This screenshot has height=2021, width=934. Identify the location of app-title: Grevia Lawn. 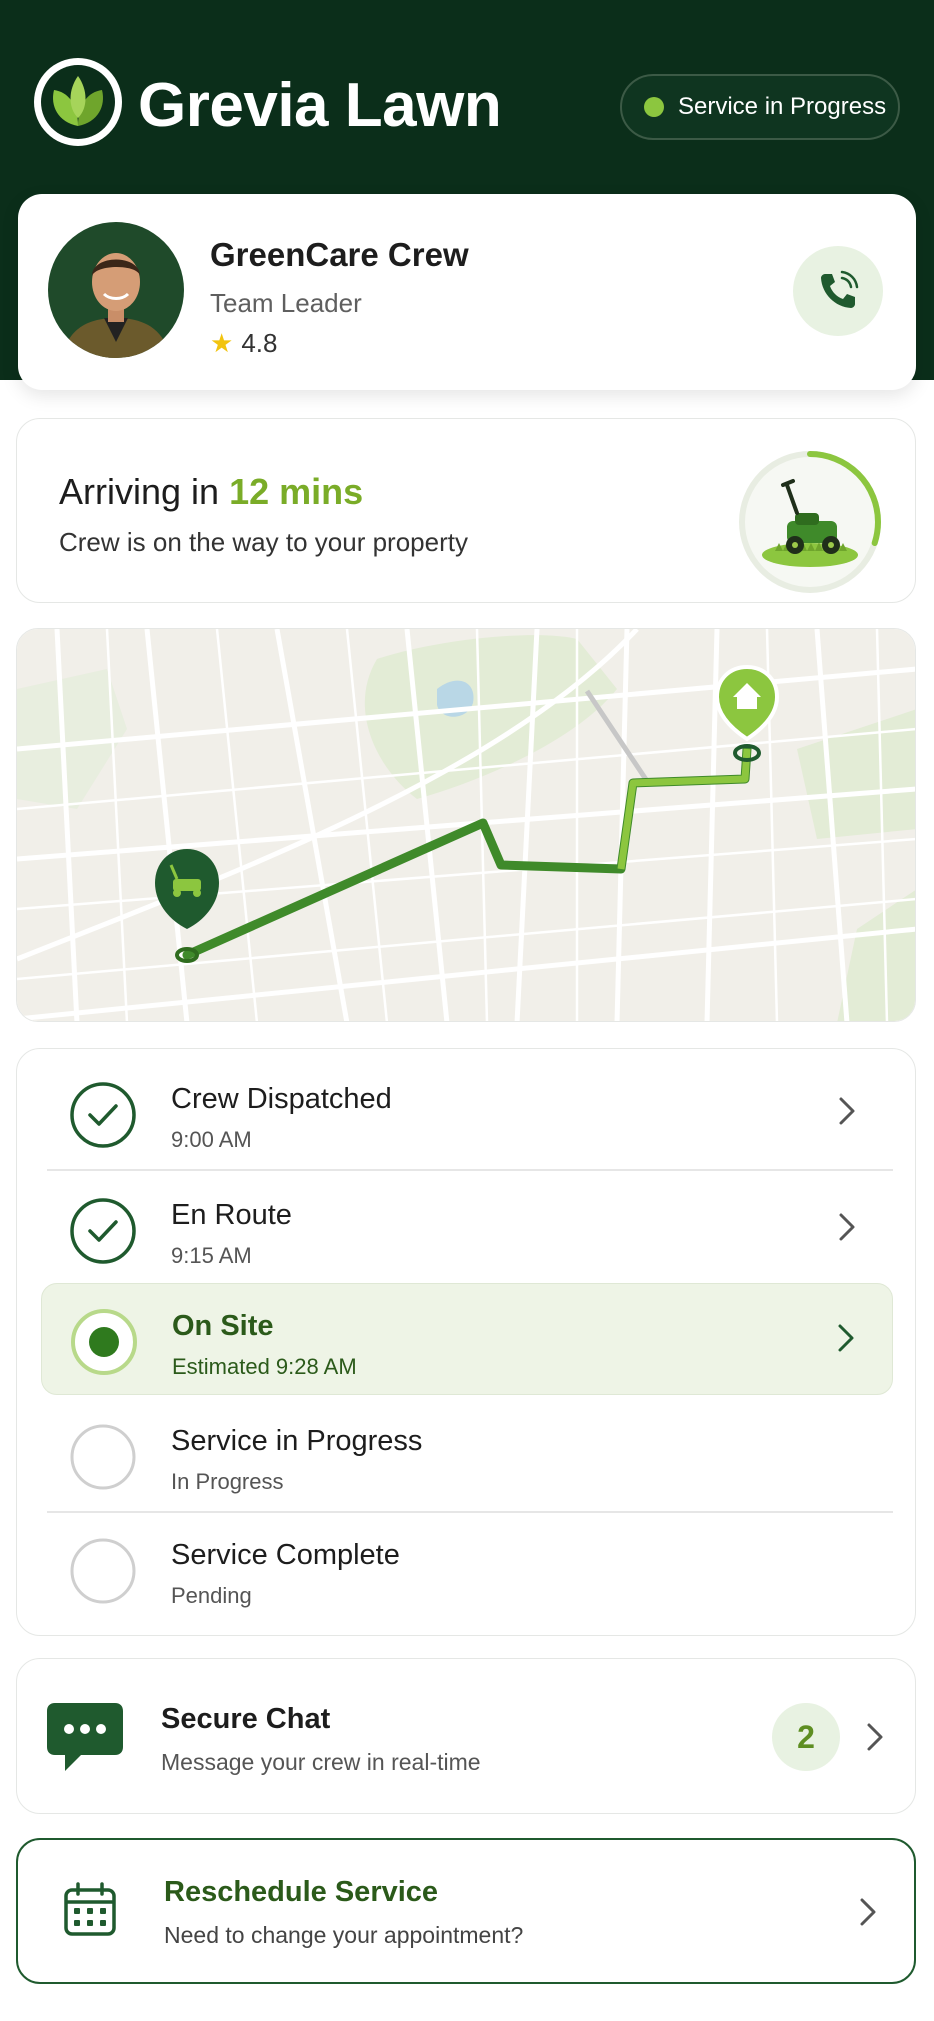
(320, 105).